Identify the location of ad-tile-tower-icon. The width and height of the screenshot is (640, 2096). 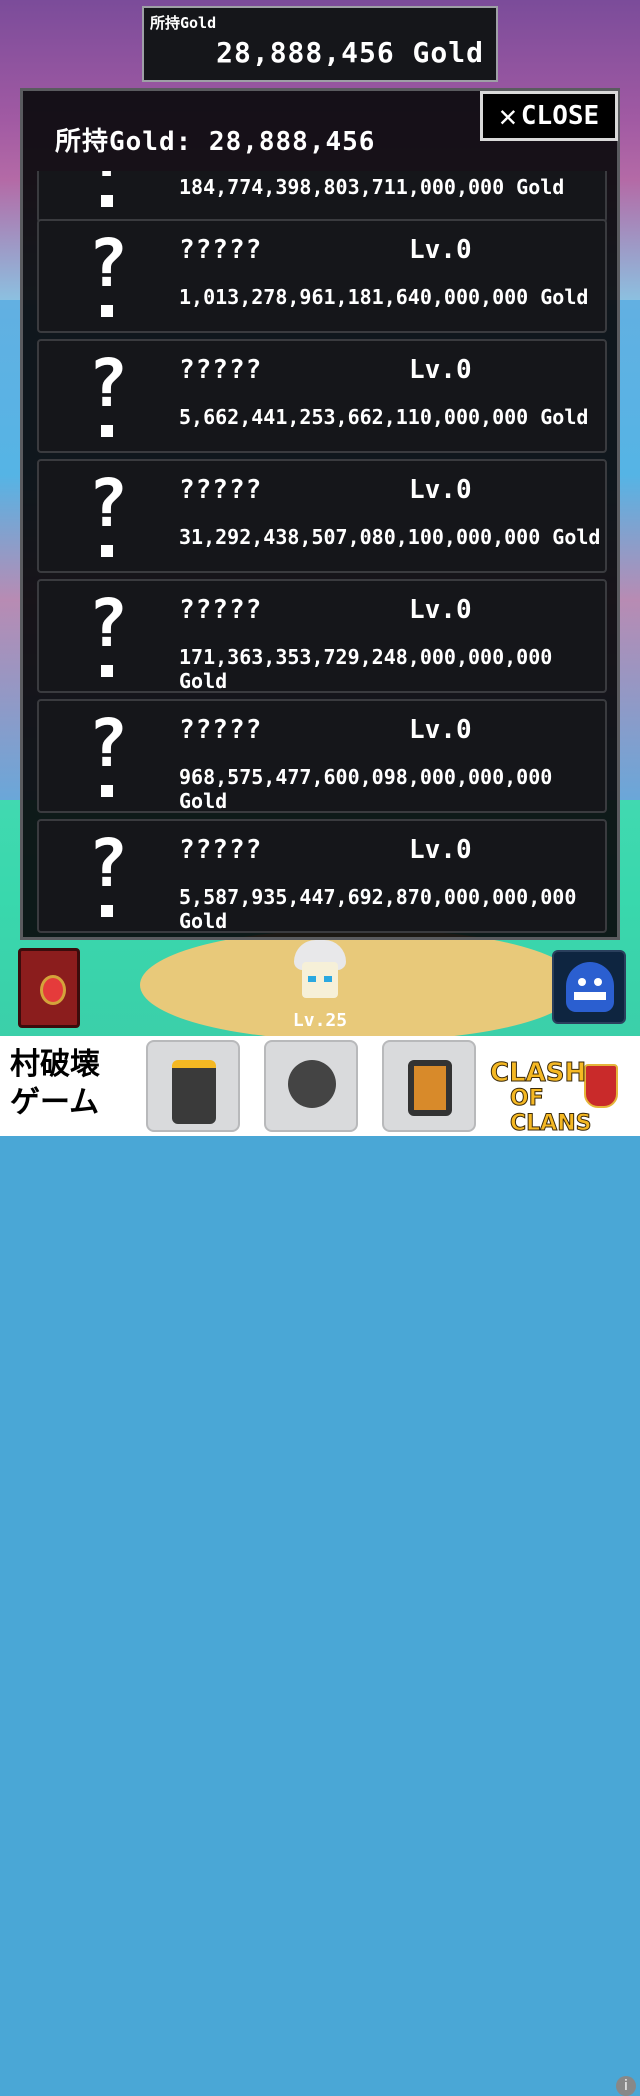
(193, 1086).